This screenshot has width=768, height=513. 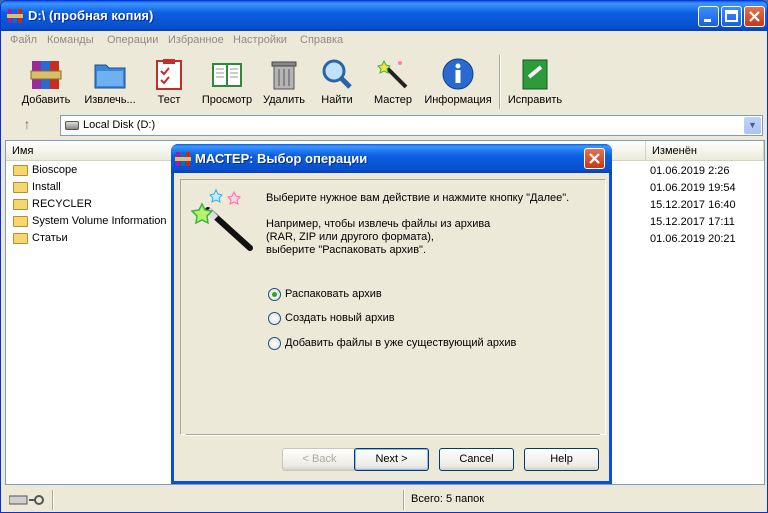 I want to click on item-name: System Volume Information, so click(x=99, y=221).